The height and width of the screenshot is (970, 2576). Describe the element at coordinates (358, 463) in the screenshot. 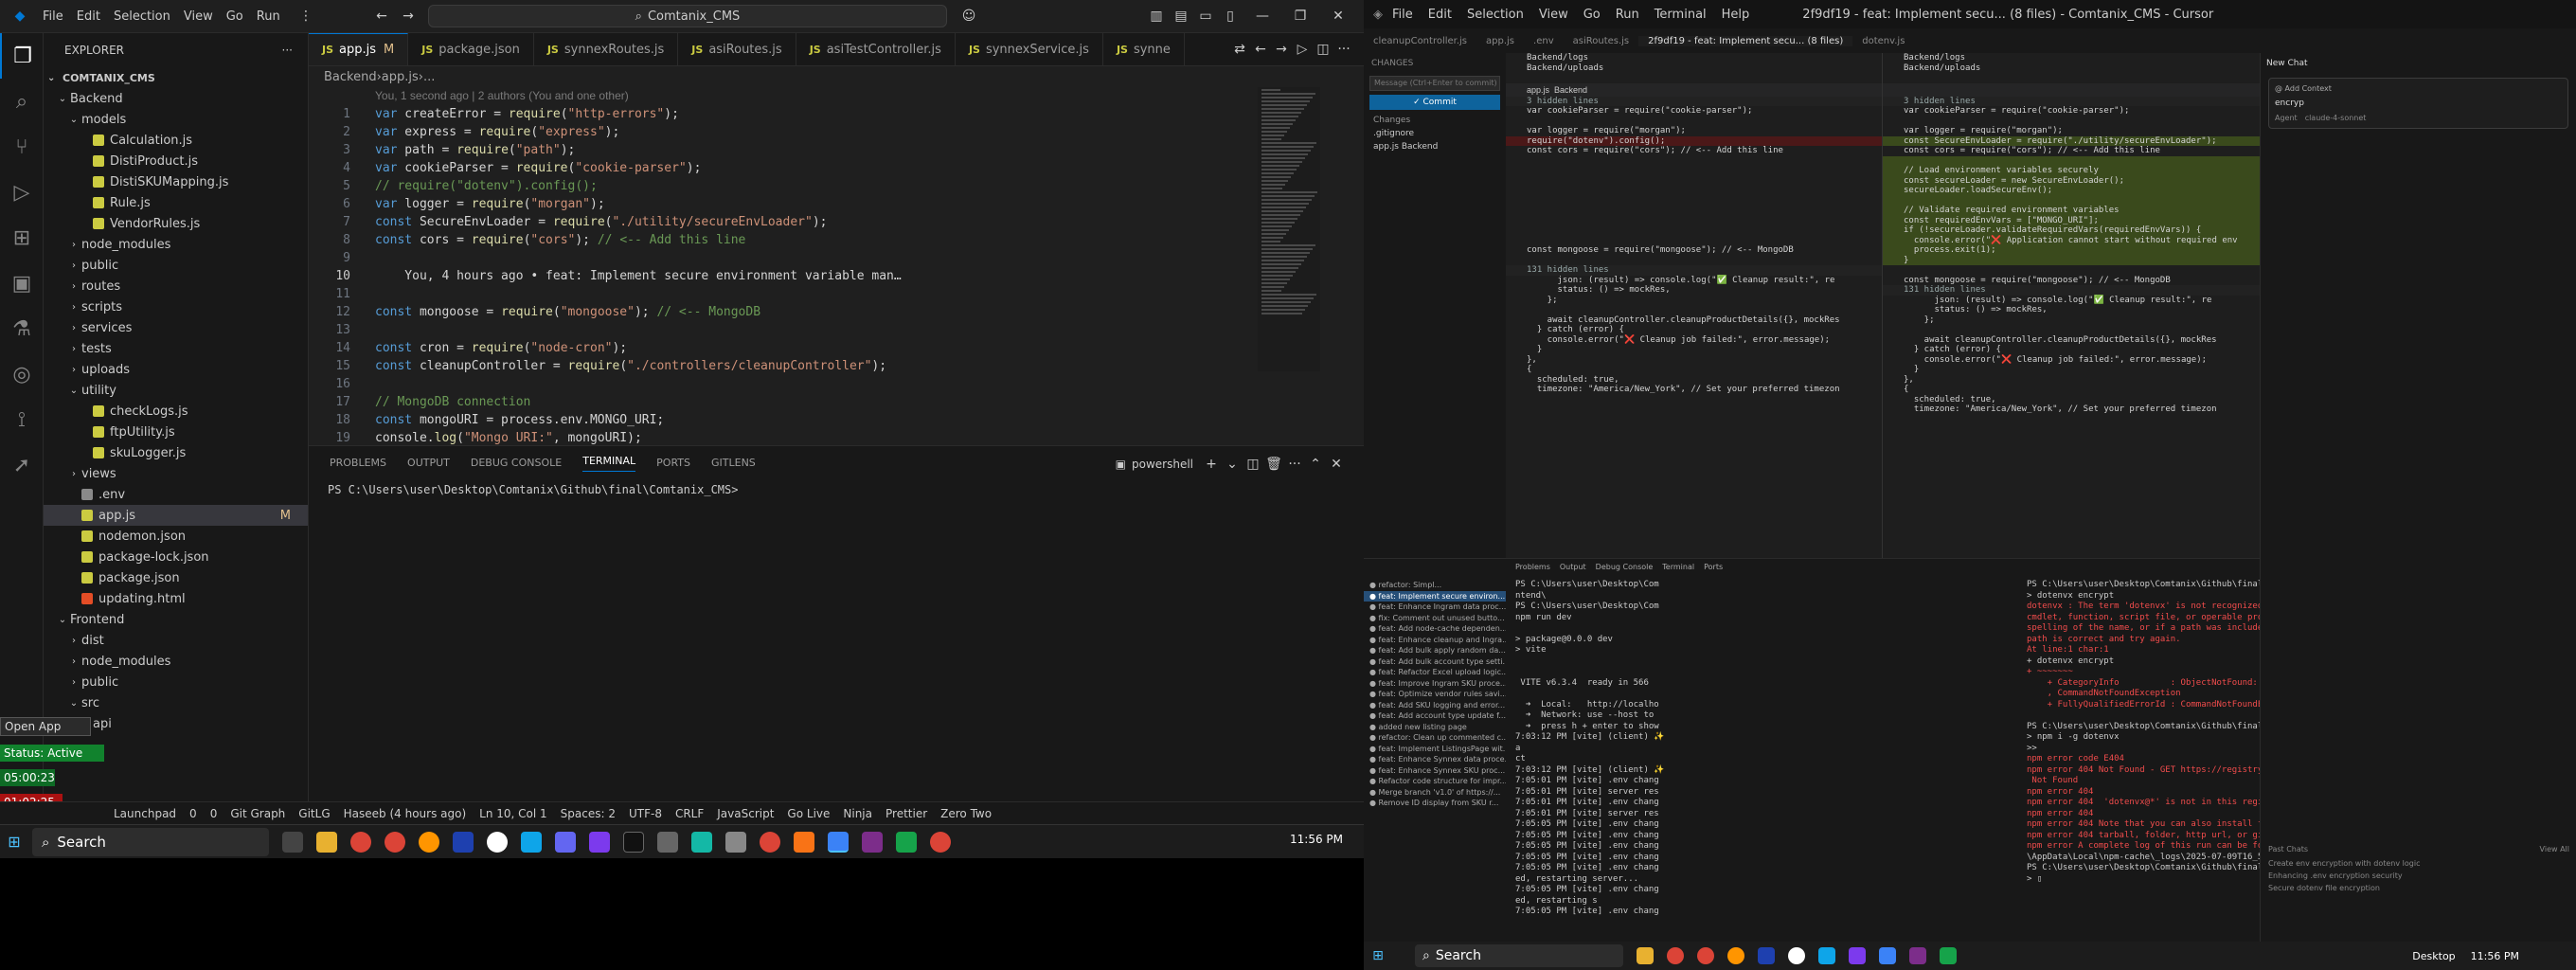

I see `panel-tab-problems: PROBLEMS` at that location.